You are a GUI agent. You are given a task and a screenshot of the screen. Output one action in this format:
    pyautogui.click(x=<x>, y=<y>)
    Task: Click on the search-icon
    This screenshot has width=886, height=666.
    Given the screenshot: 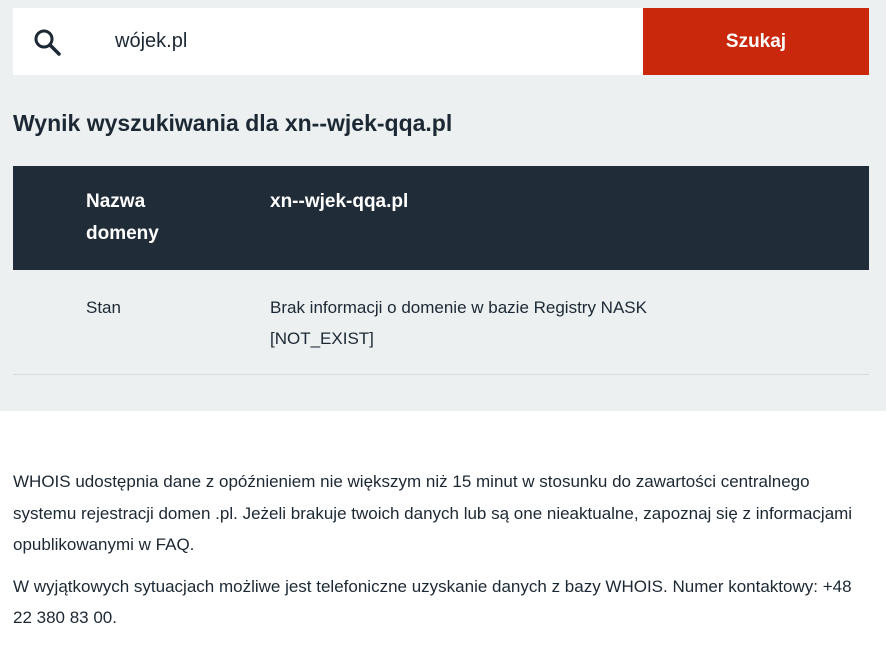 What is the action you would take?
    pyautogui.click(x=47, y=42)
    